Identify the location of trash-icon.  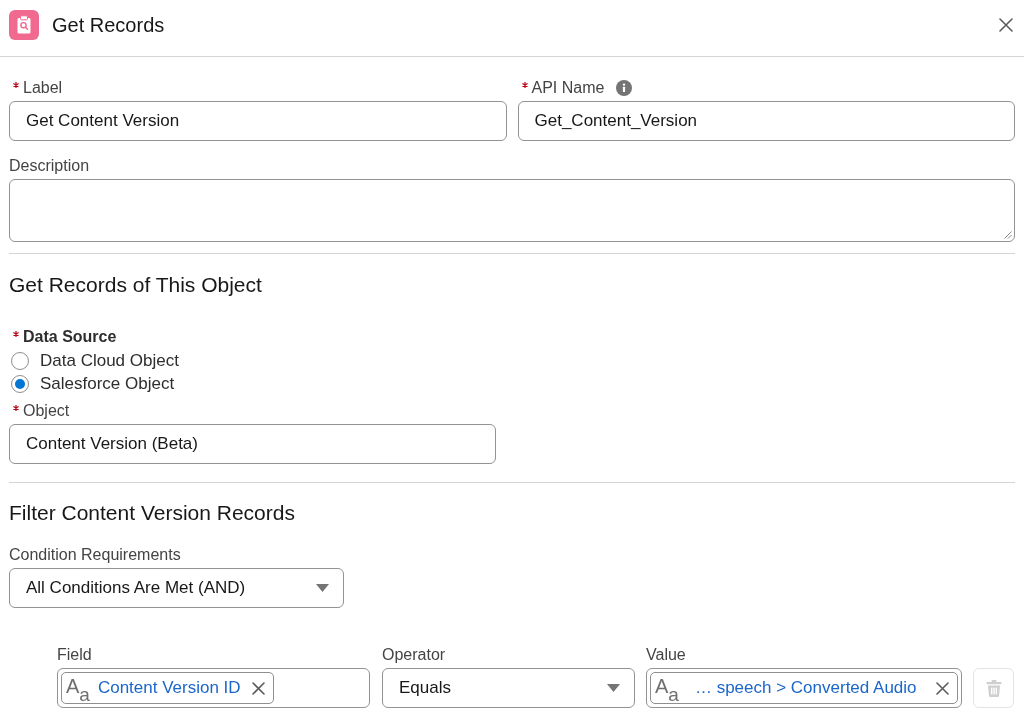
(993, 688).